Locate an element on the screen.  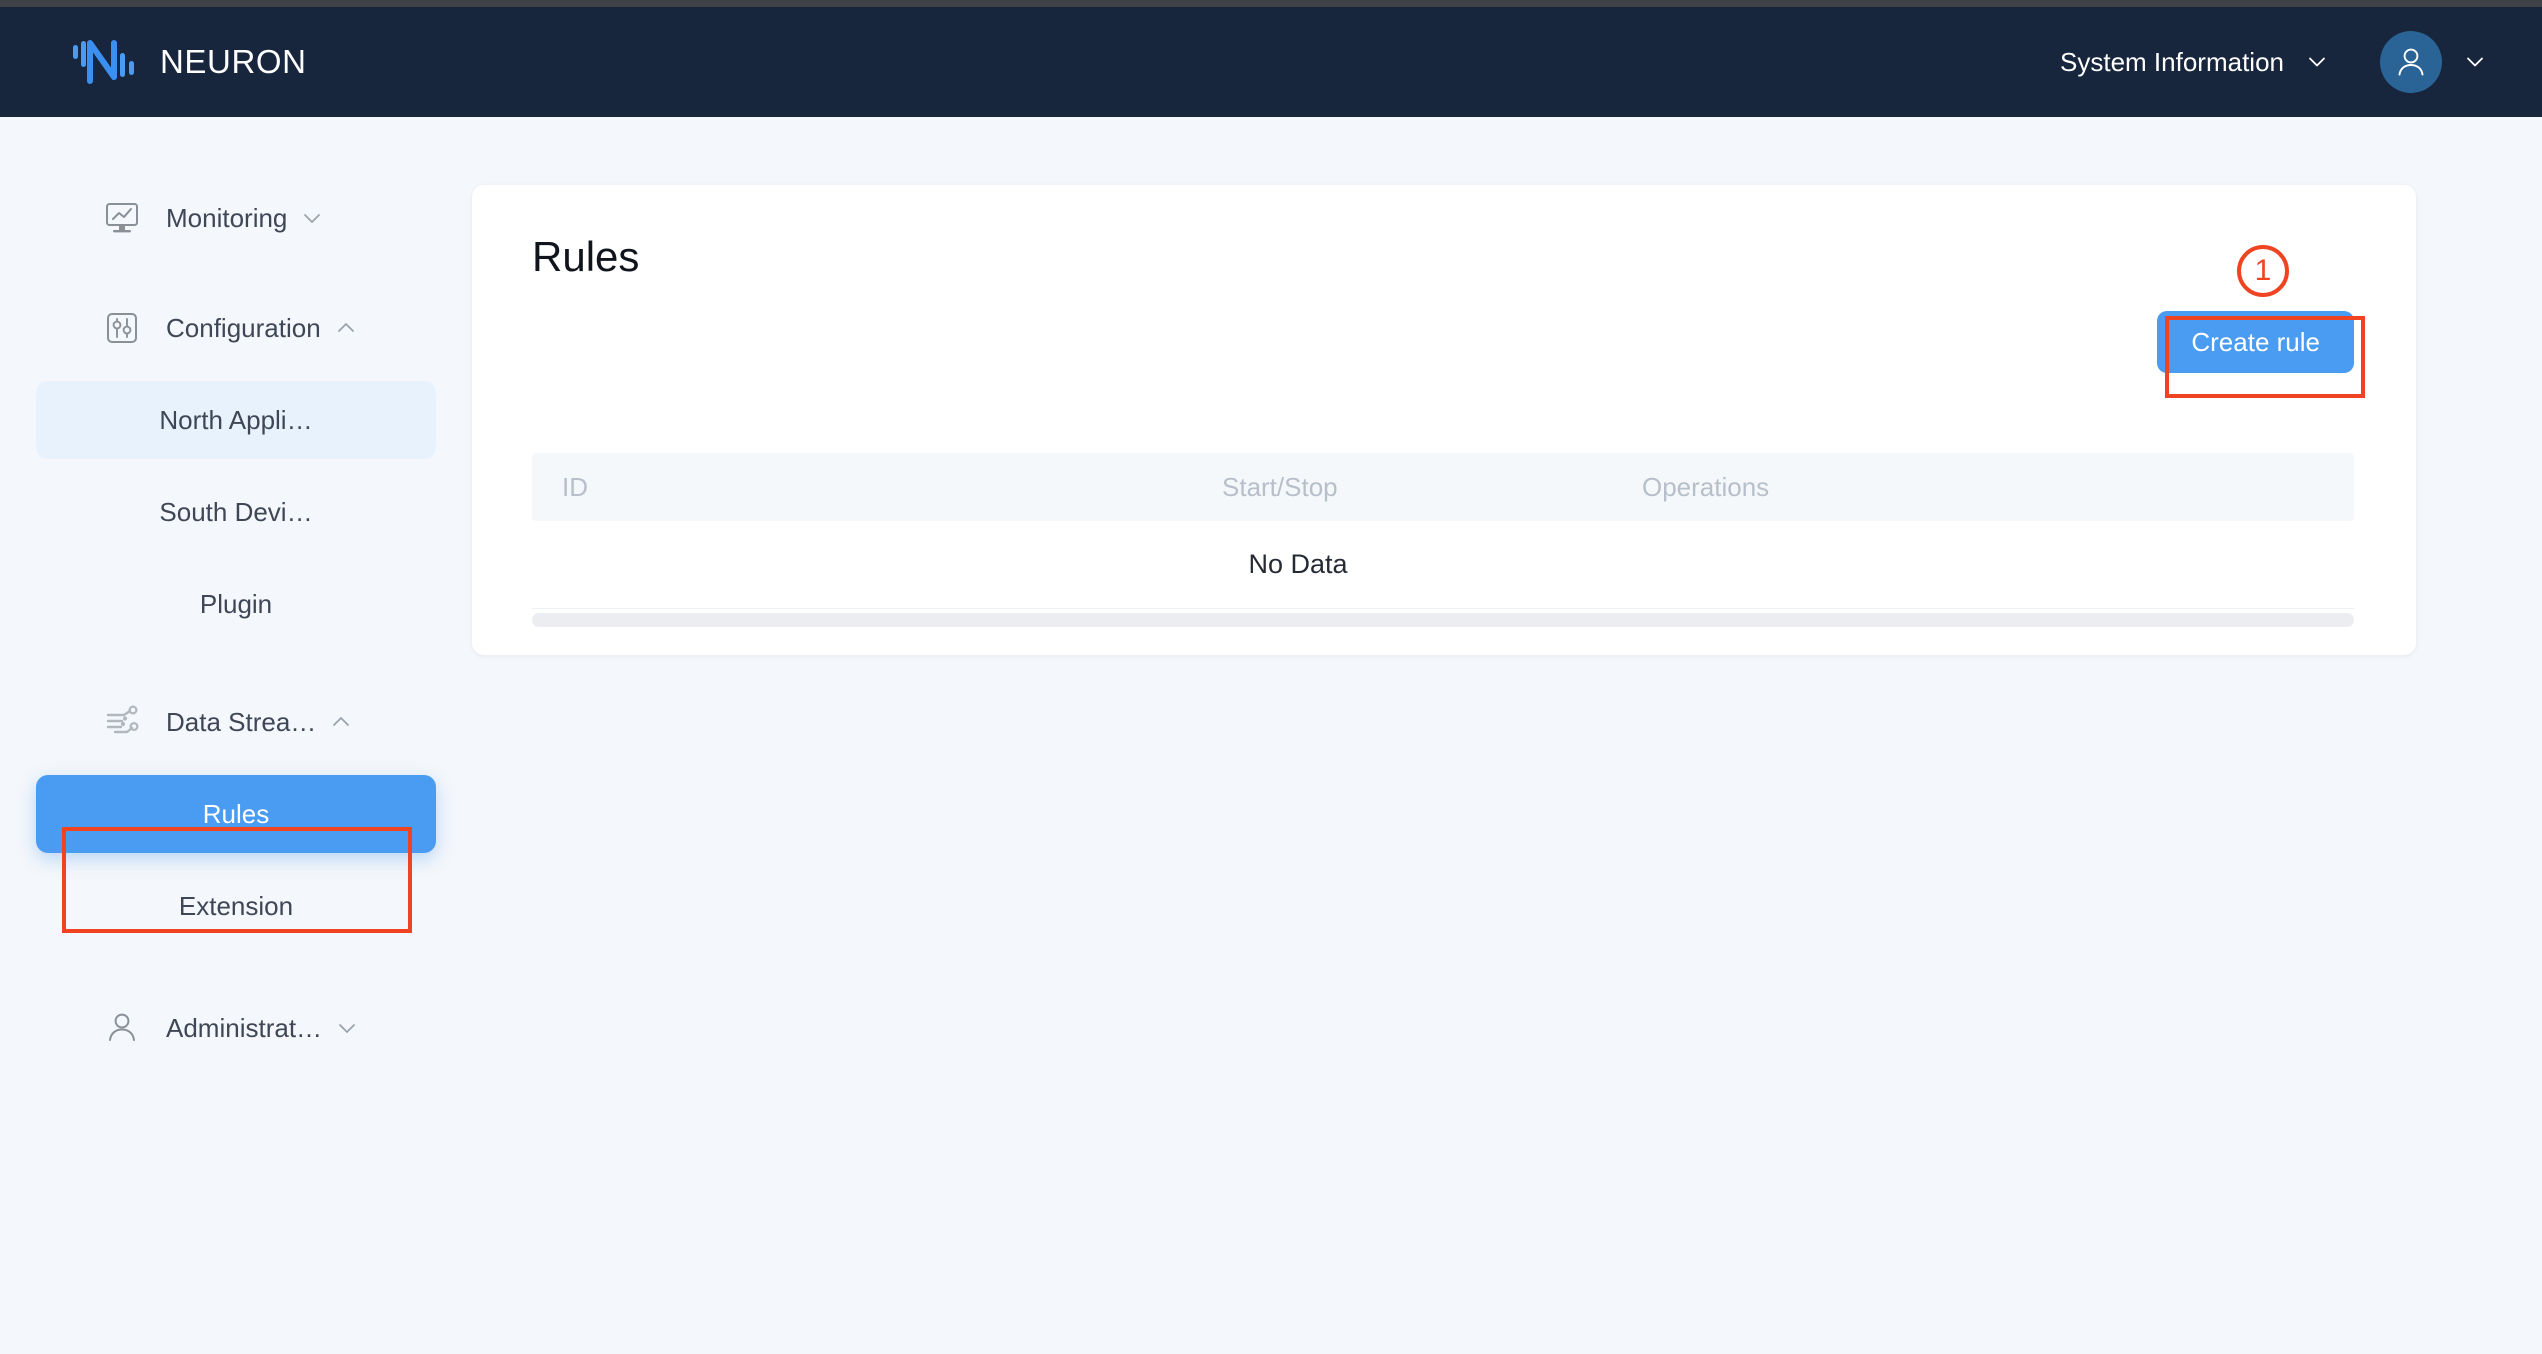
table-header-row: ID Start/Stop Operations is located at coordinates (1443, 487).